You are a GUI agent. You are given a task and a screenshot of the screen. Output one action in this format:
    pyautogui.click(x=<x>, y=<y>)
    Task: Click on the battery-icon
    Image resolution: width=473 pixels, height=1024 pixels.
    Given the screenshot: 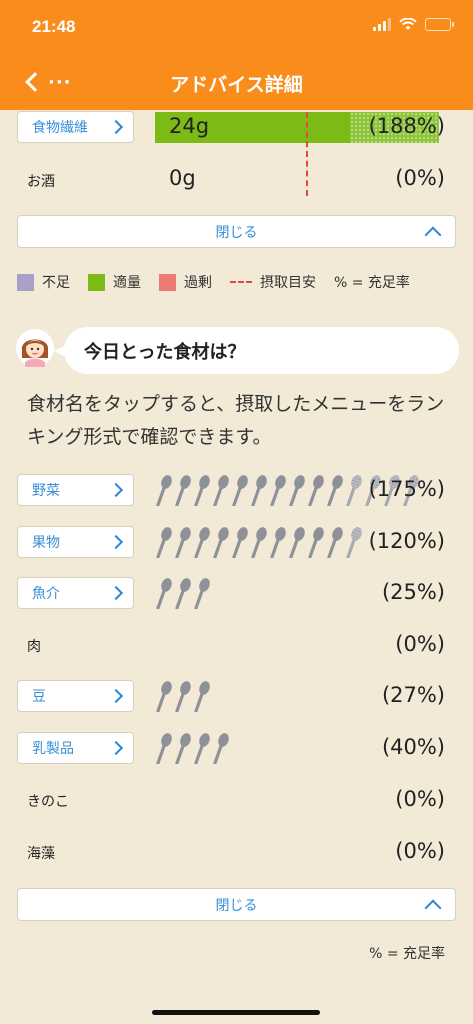 What is the action you would take?
    pyautogui.click(x=439, y=24)
    